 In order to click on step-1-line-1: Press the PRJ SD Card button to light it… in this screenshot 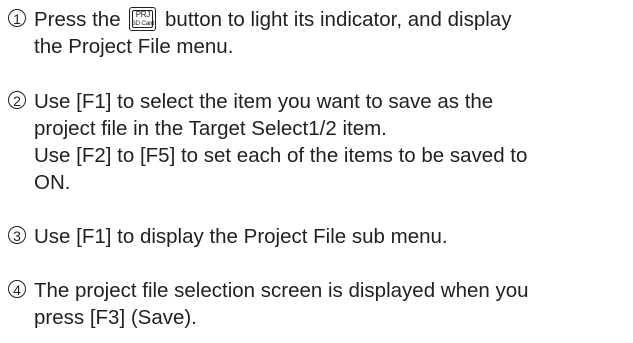, I will do `click(273, 19)`.